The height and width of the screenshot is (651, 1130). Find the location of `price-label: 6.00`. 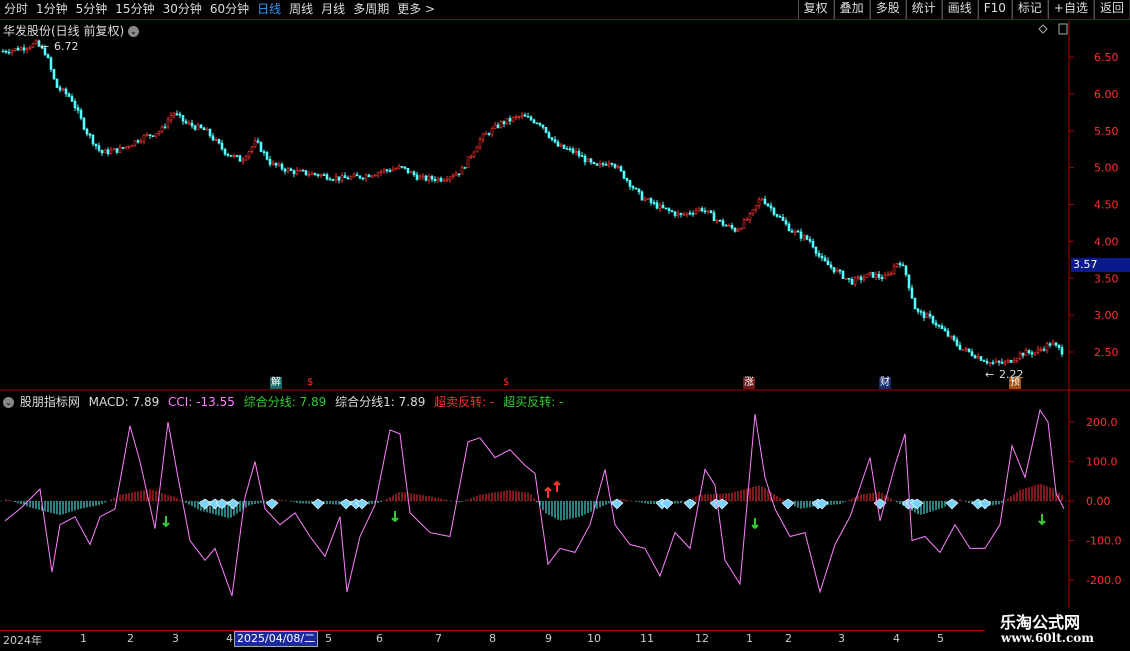

price-label: 6.00 is located at coordinates (1106, 94).